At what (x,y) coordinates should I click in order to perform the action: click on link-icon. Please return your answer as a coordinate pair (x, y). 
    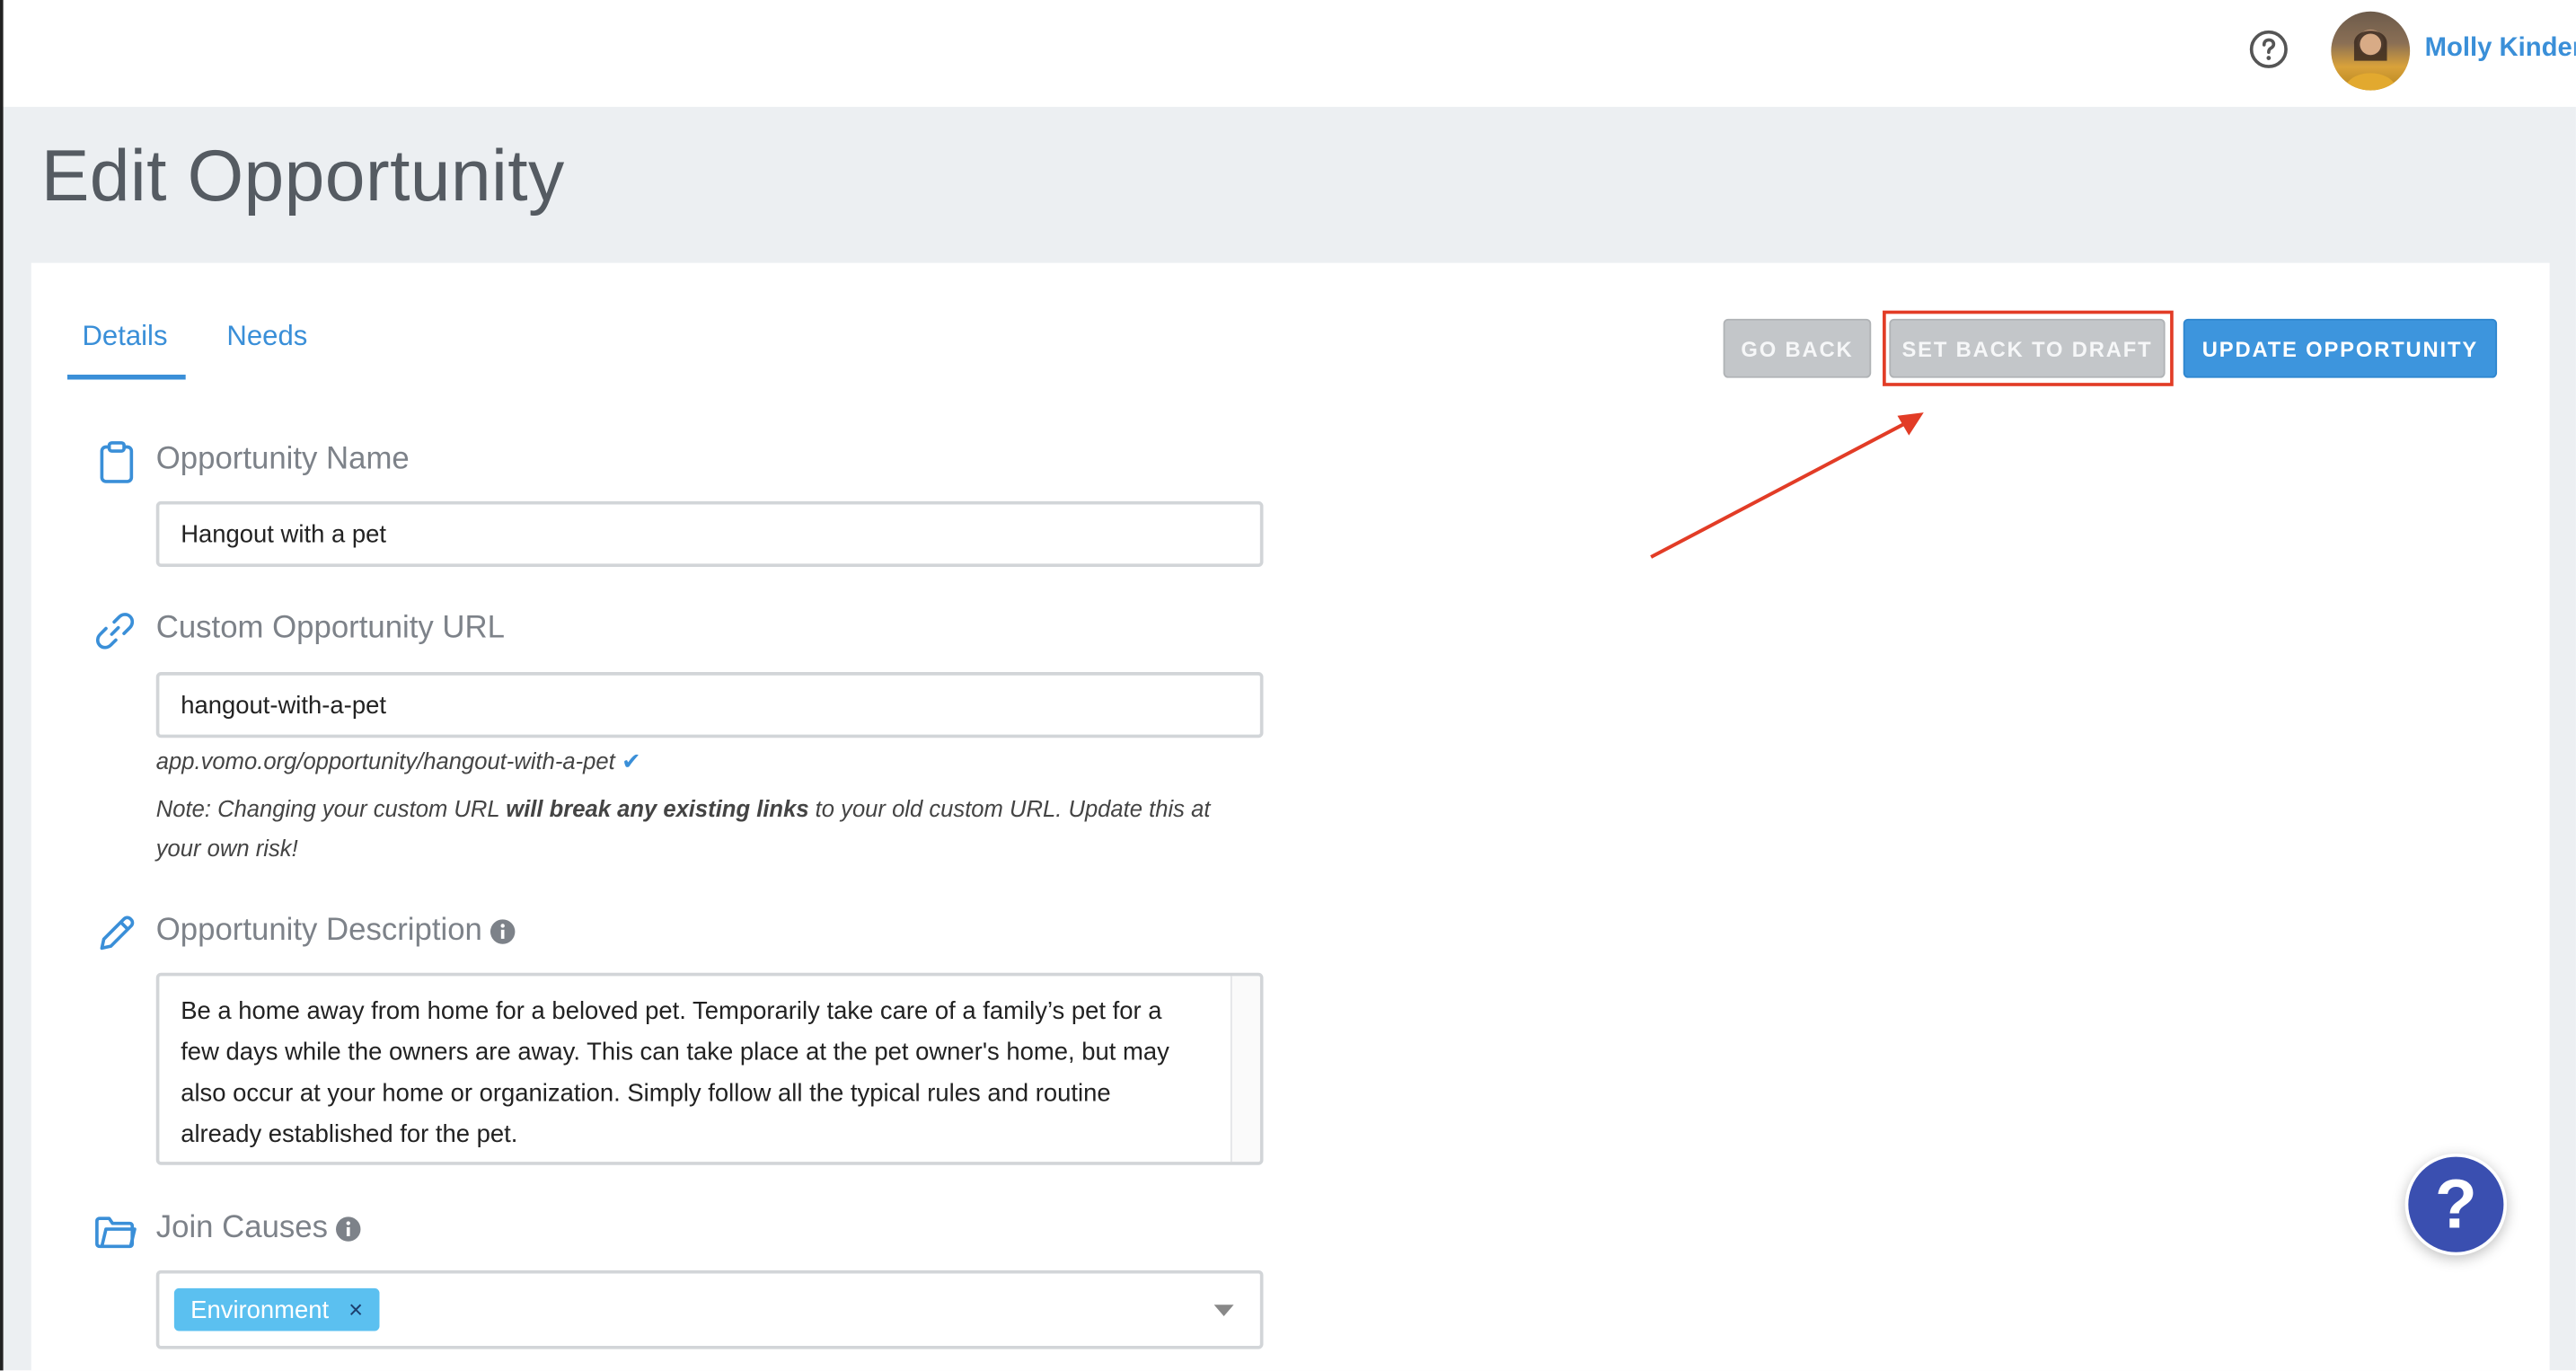
    Looking at the image, I should click on (115, 631).